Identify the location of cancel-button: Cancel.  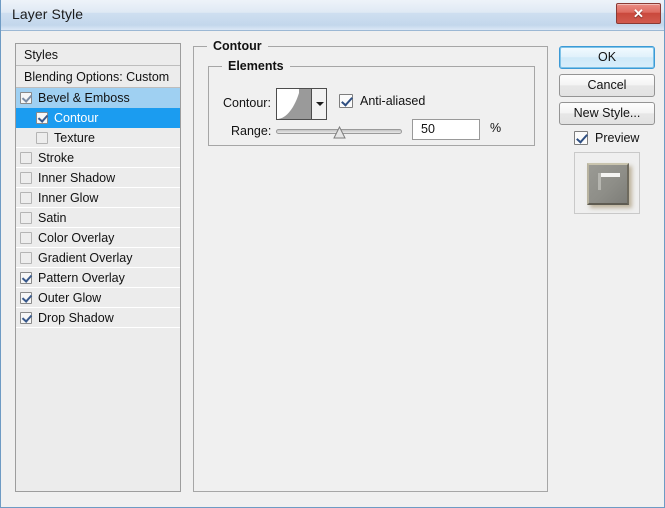
(607, 85).